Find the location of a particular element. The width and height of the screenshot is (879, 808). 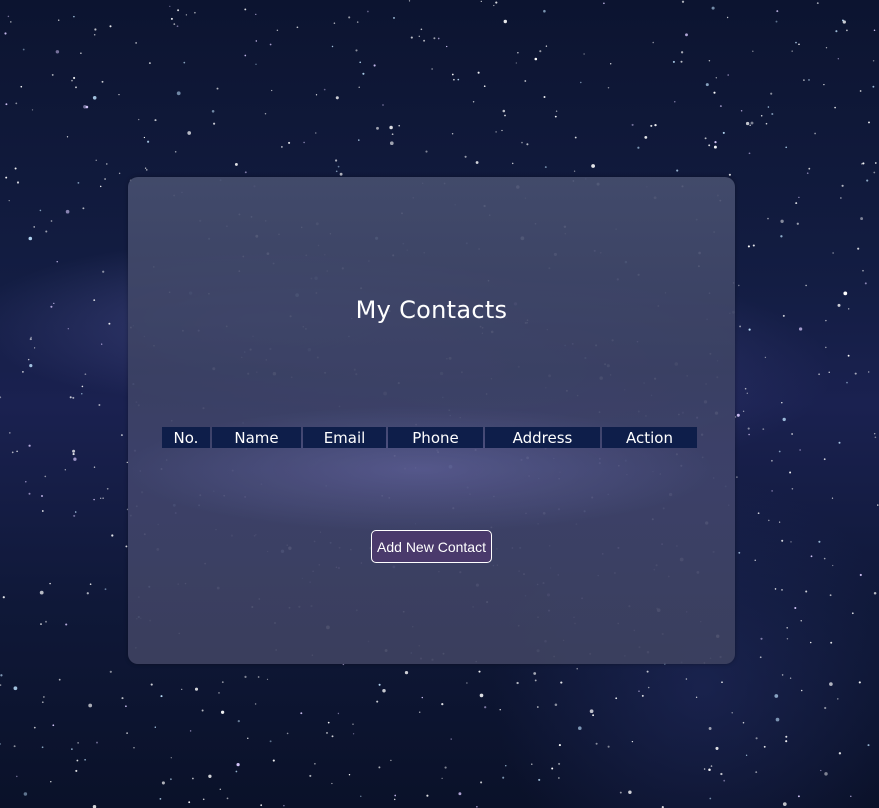

page-title: My Contacts is located at coordinates (431, 310).